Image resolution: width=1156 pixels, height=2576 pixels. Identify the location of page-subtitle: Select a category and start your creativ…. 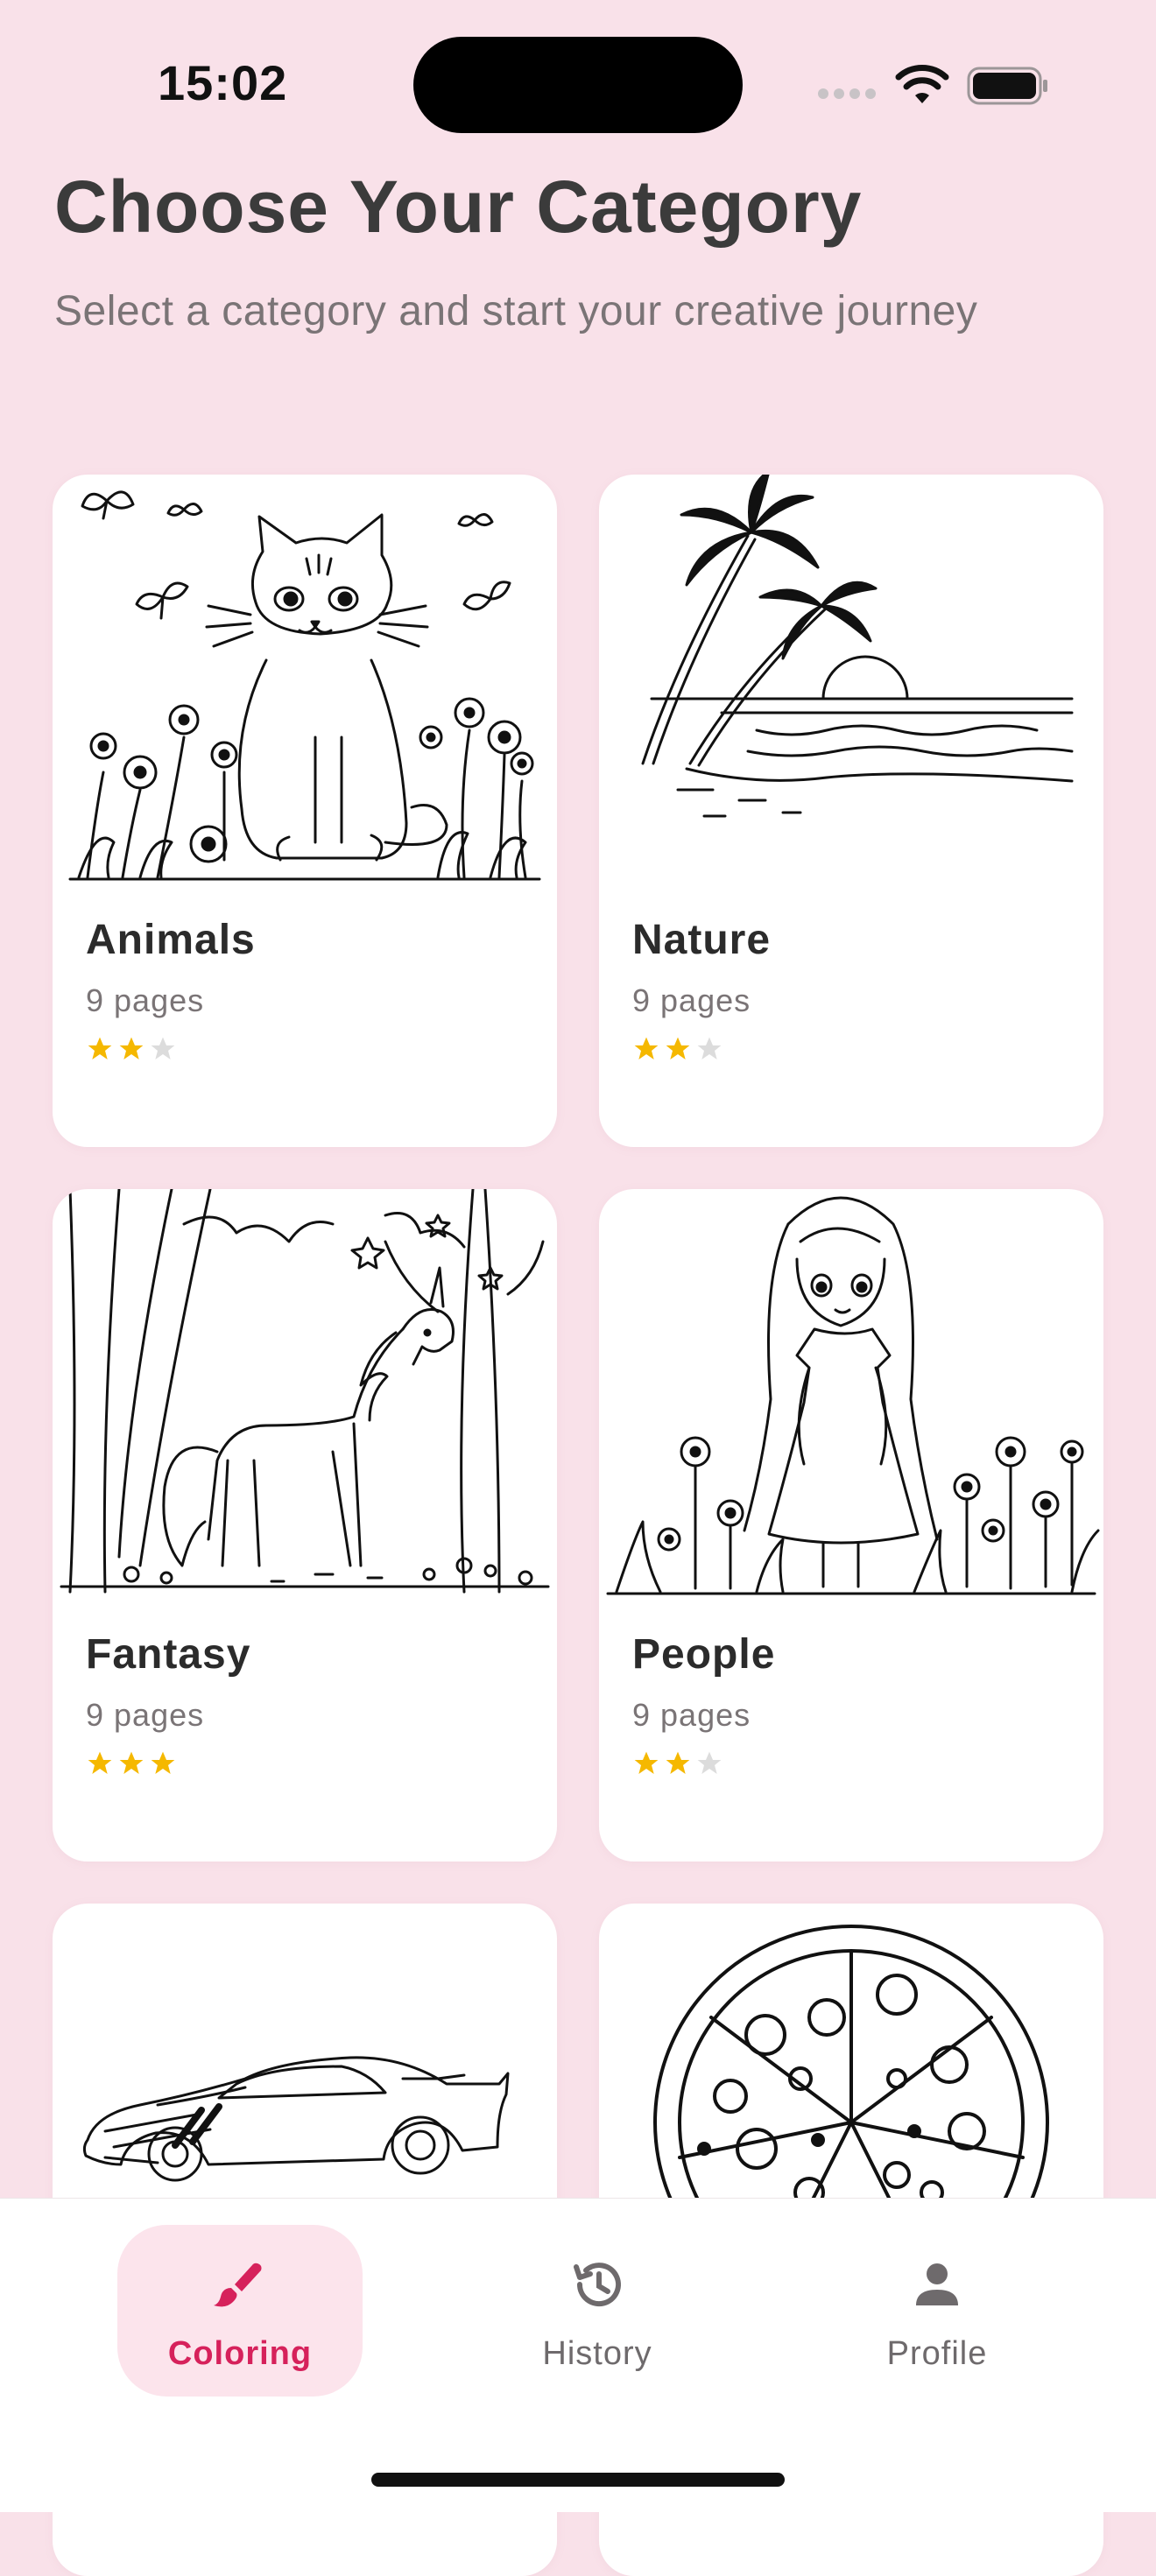
(516, 311).